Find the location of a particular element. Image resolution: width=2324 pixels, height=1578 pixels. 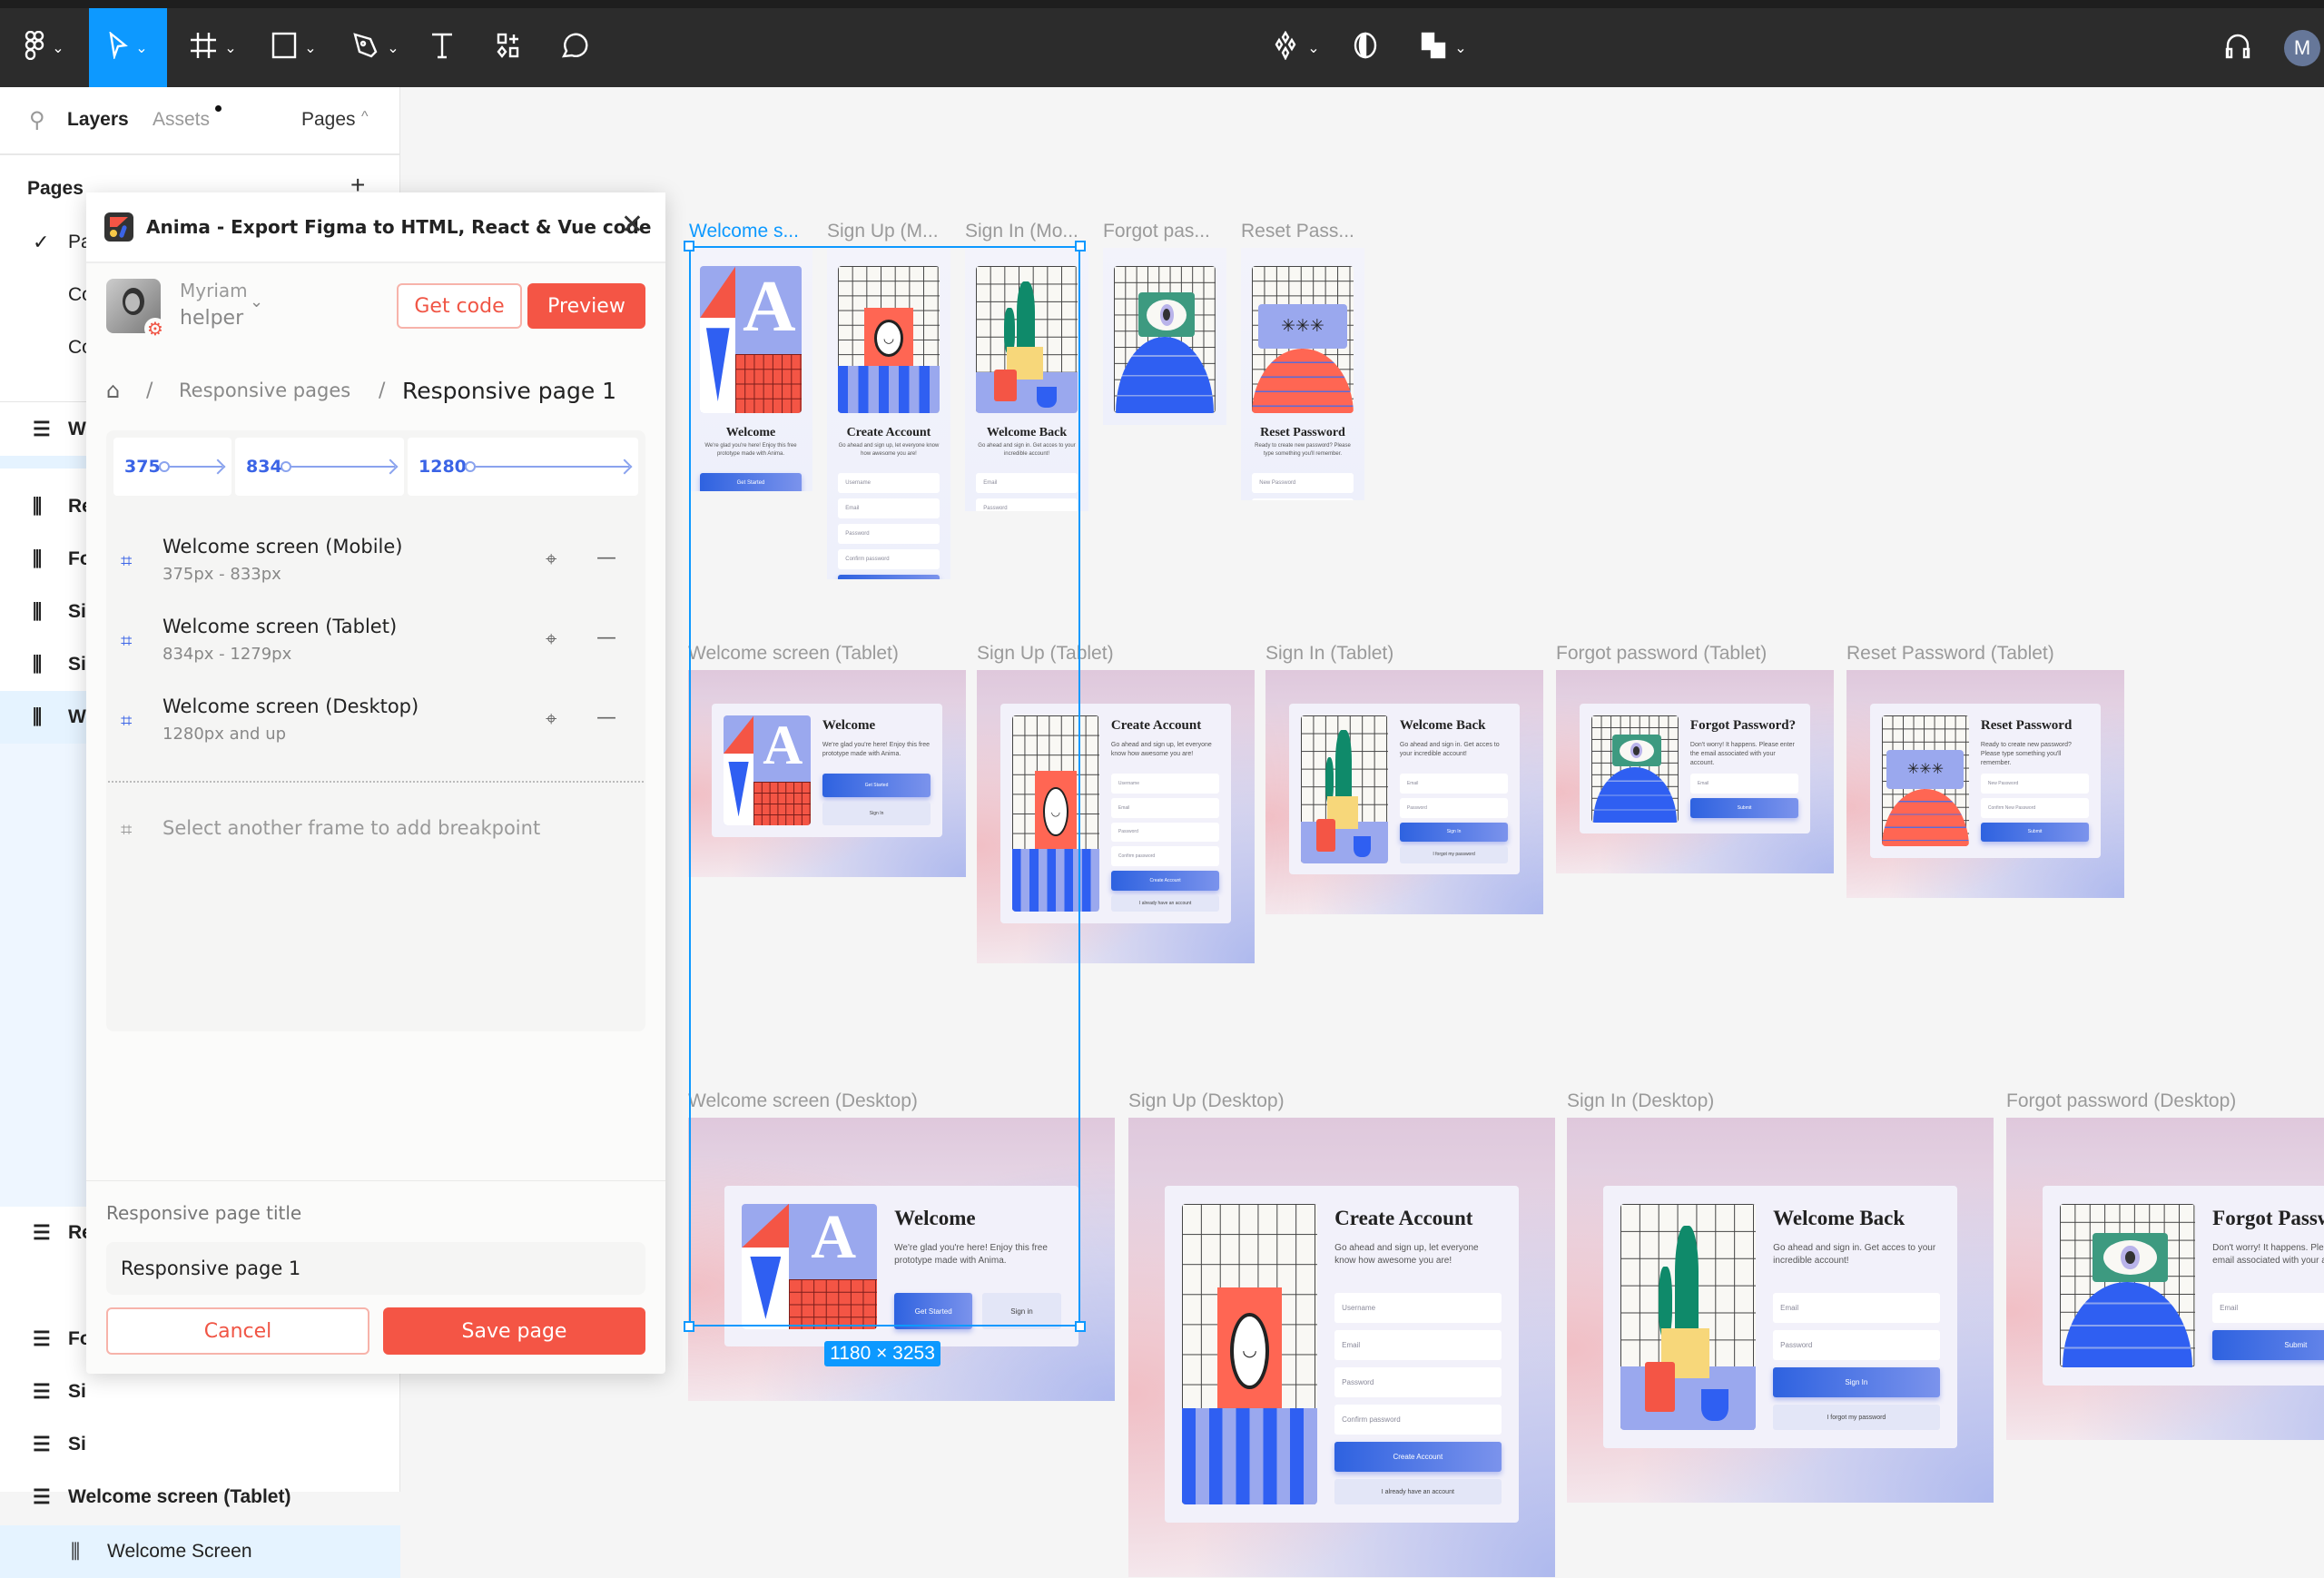

frame-label: Reset Password (Tablet) is located at coordinates (1989, 654).